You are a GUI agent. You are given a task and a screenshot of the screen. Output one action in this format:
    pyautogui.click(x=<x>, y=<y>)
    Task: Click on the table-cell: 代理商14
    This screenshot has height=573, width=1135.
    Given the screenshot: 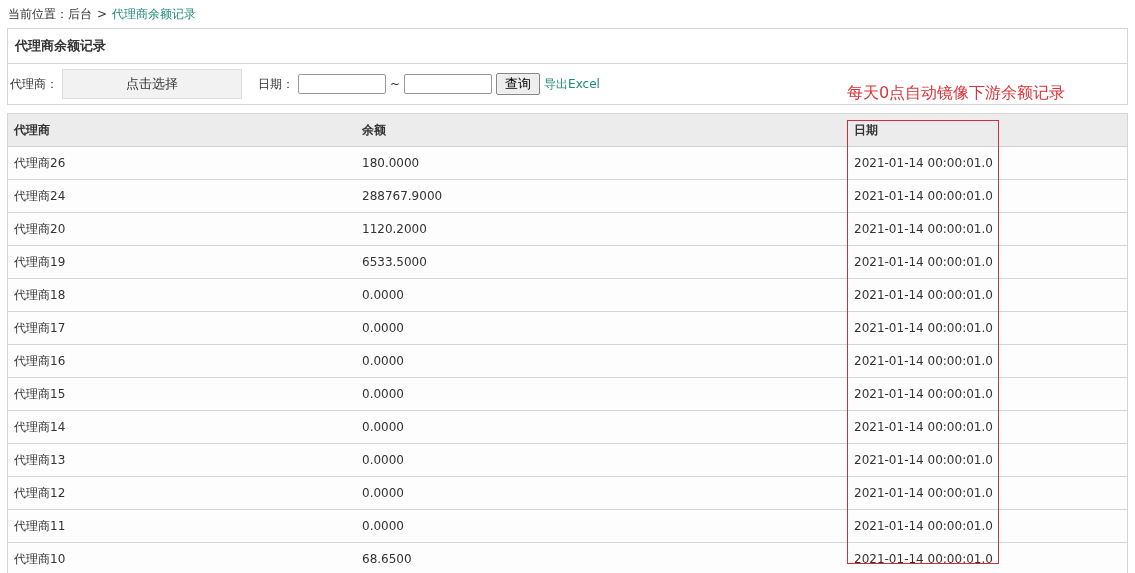 What is the action you would take?
    pyautogui.click(x=181, y=427)
    